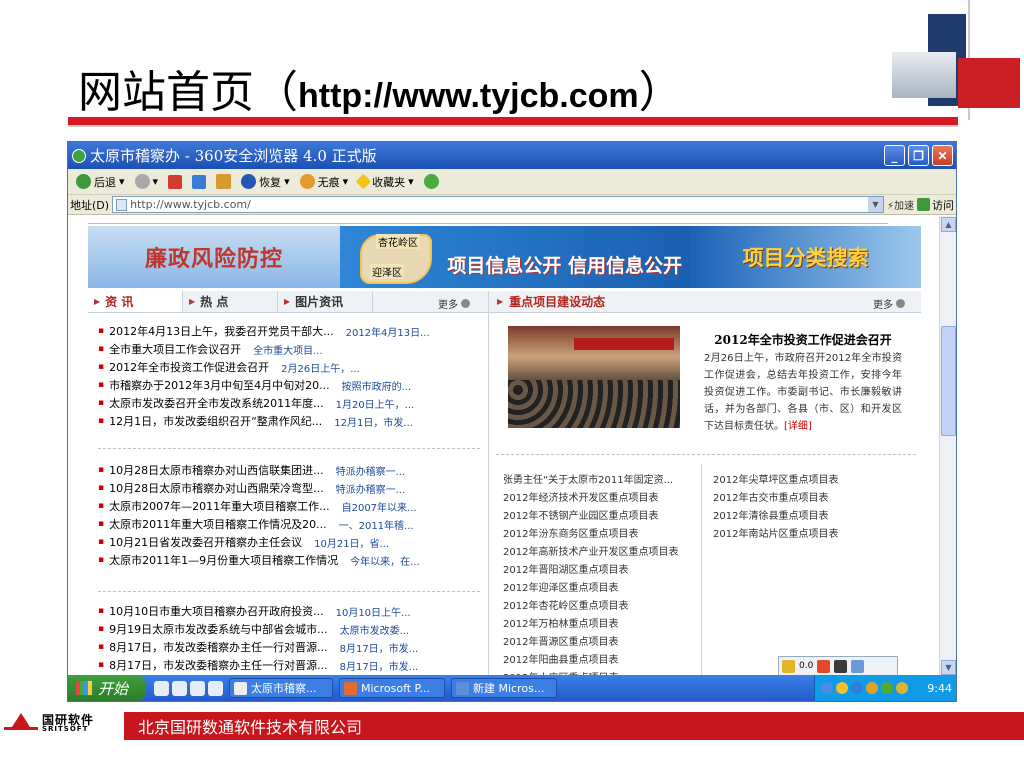 The width and height of the screenshot is (1024, 768). Describe the element at coordinates (384, 181) in the screenshot. I see `favorites-button: 收藏夹 ▾` at that location.